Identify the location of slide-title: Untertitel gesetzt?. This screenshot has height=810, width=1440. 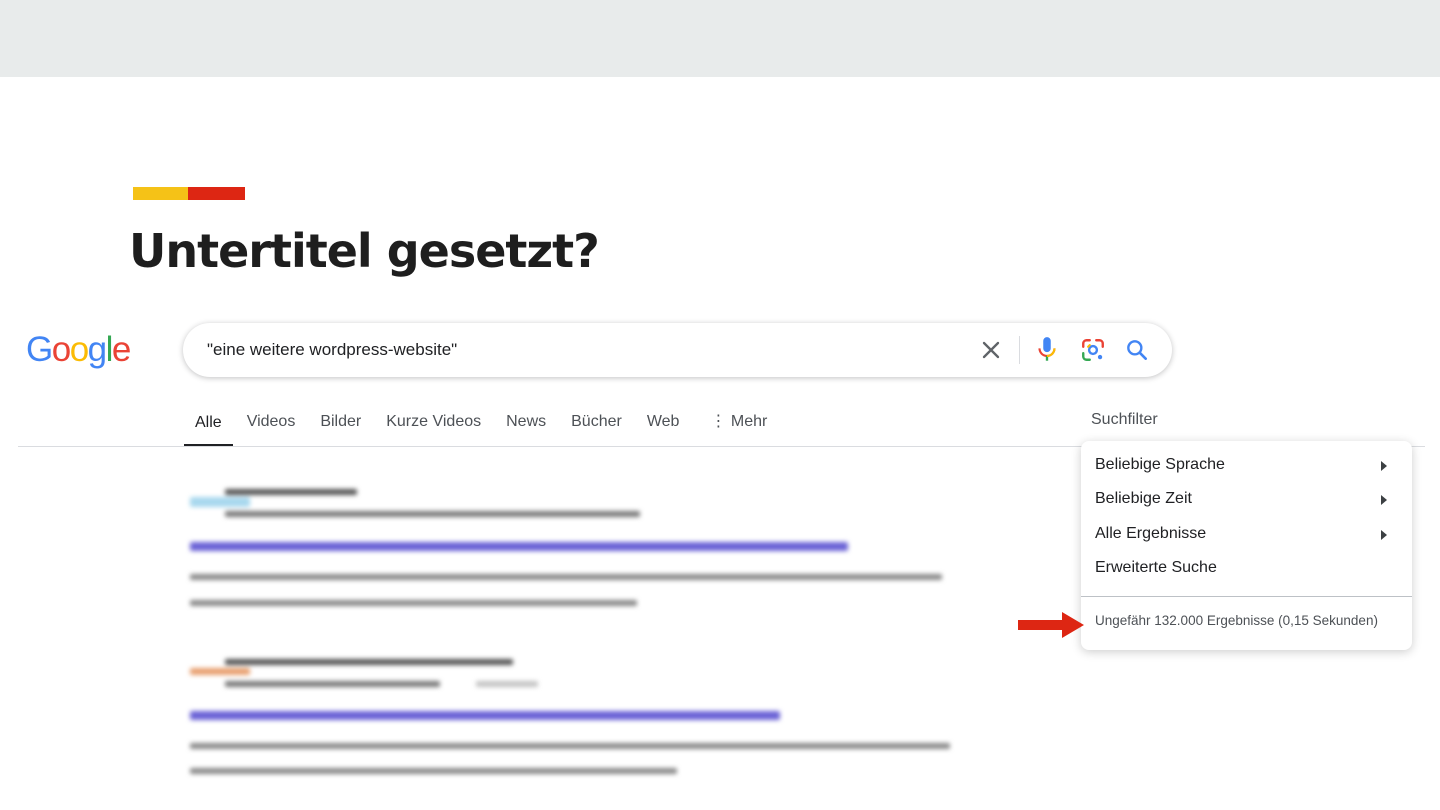
(364, 251).